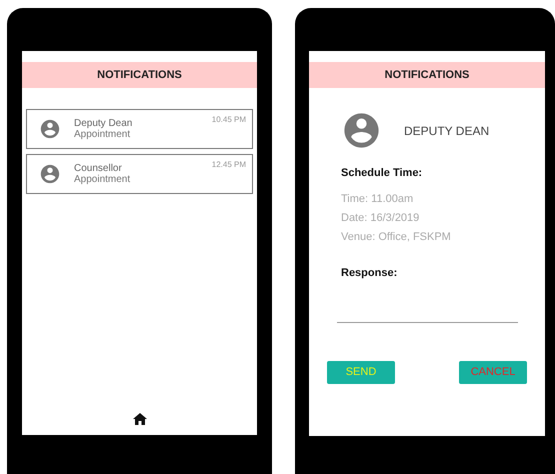  What do you see at coordinates (229, 120) in the screenshot?
I see `time-text: 10.45 PM` at bounding box center [229, 120].